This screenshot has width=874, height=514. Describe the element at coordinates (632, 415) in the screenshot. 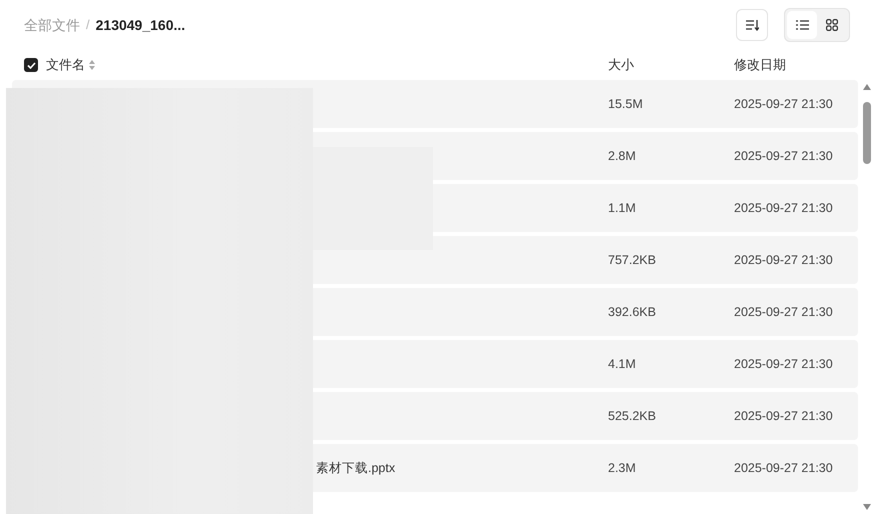

I see `file-size: 525.2KB` at that location.